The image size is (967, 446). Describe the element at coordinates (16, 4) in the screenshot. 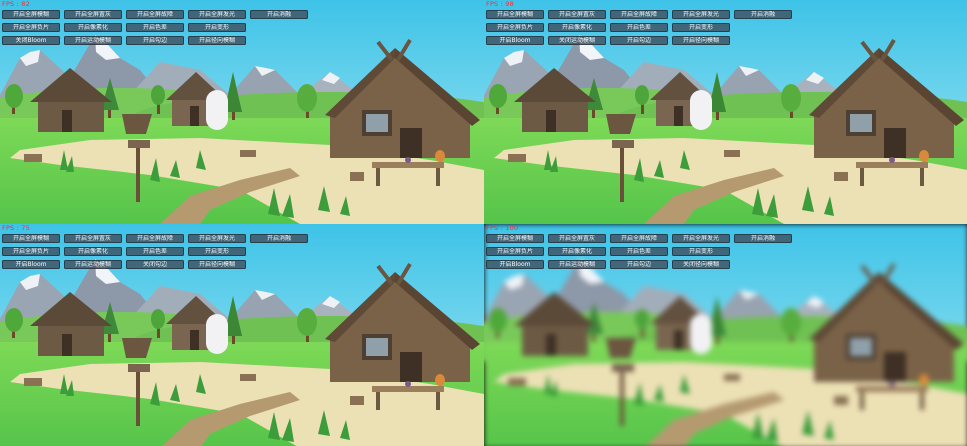

I see `fps-counter: FPS : 82` at that location.